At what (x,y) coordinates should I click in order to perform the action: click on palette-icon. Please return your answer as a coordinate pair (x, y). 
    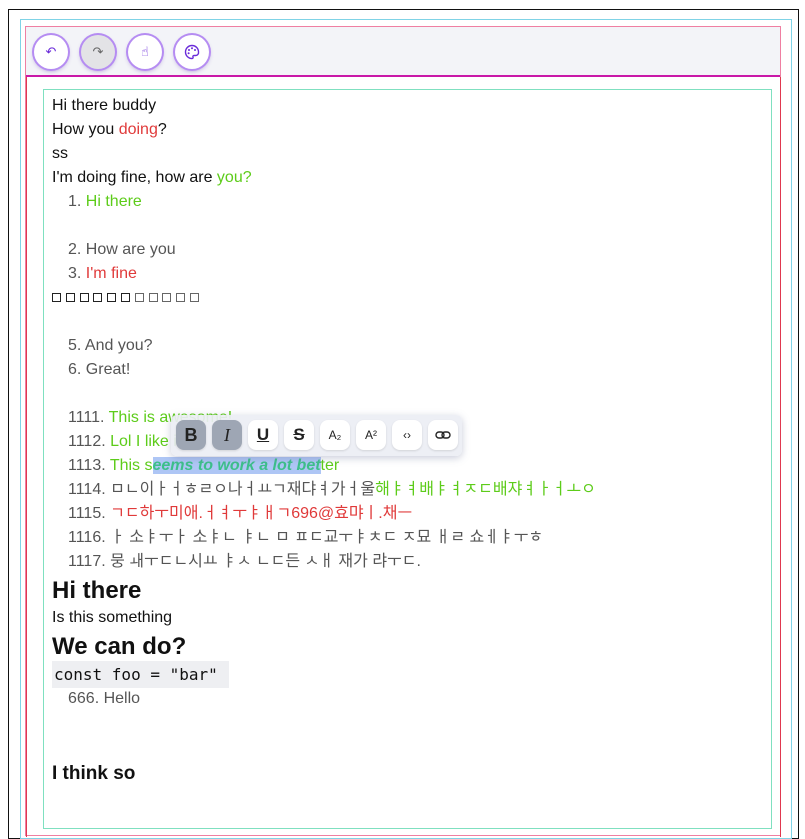
    Looking at the image, I should click on (192, 52).